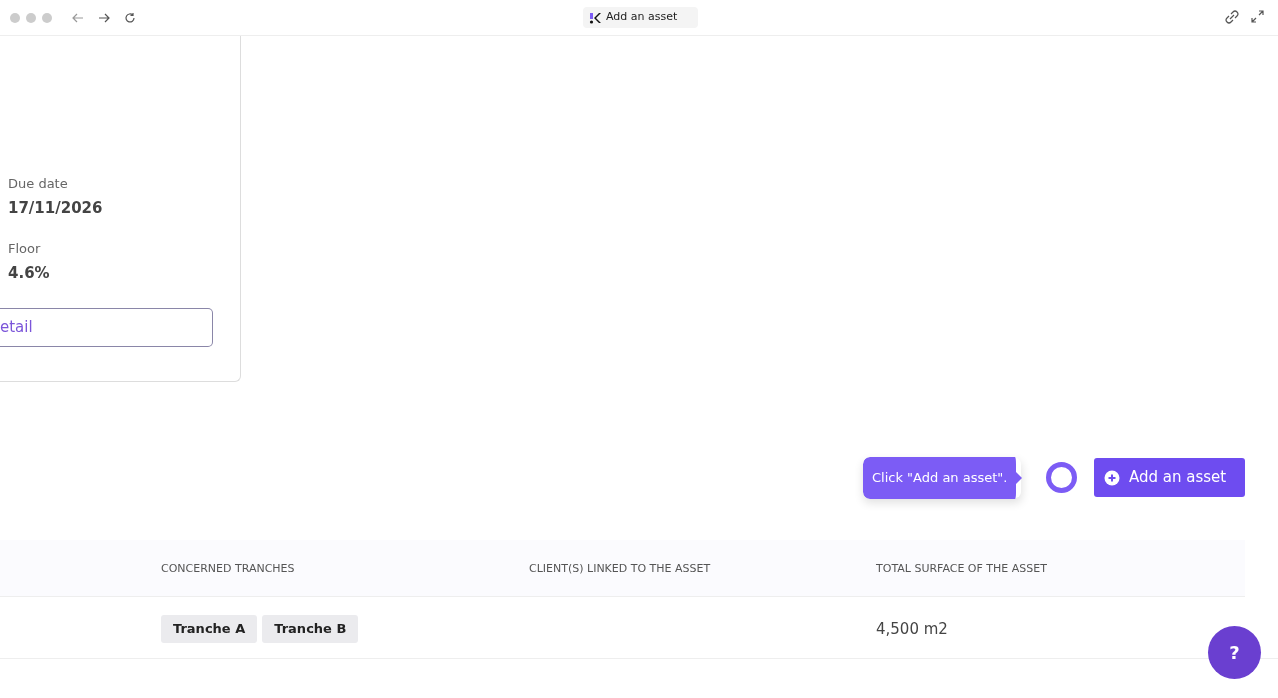 The height and width of the screenshot is (698, 1278). I want to click on add-asset-button: Add an asset, so click(1169, 477).